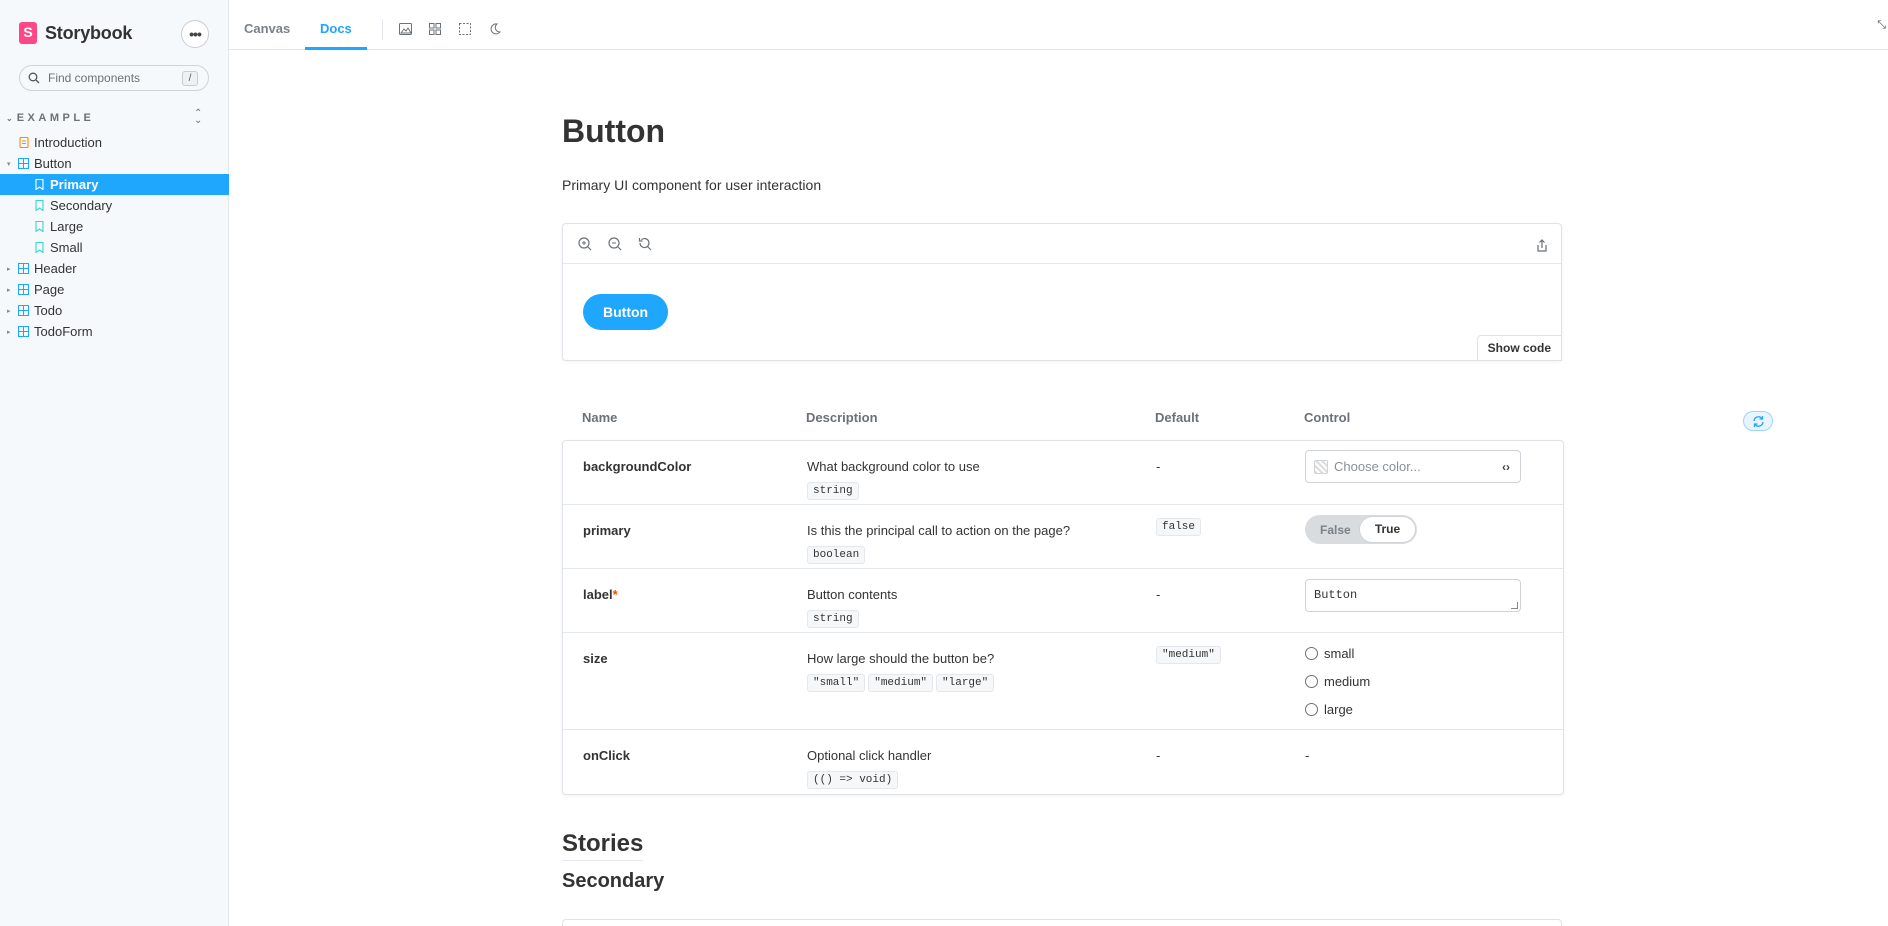 This screenshot has width=1888, height=926. Describe the element at coordinates (465, 29) in the screenshot. I see `outline-icon` at that location.